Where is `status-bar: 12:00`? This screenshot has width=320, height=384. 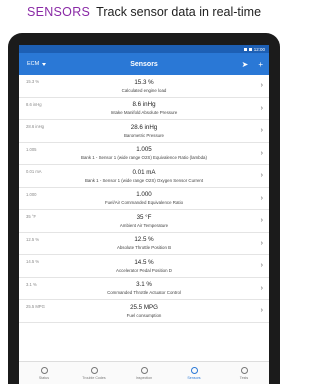 status-bar: 12:00 is located at coordinates (144, 49).